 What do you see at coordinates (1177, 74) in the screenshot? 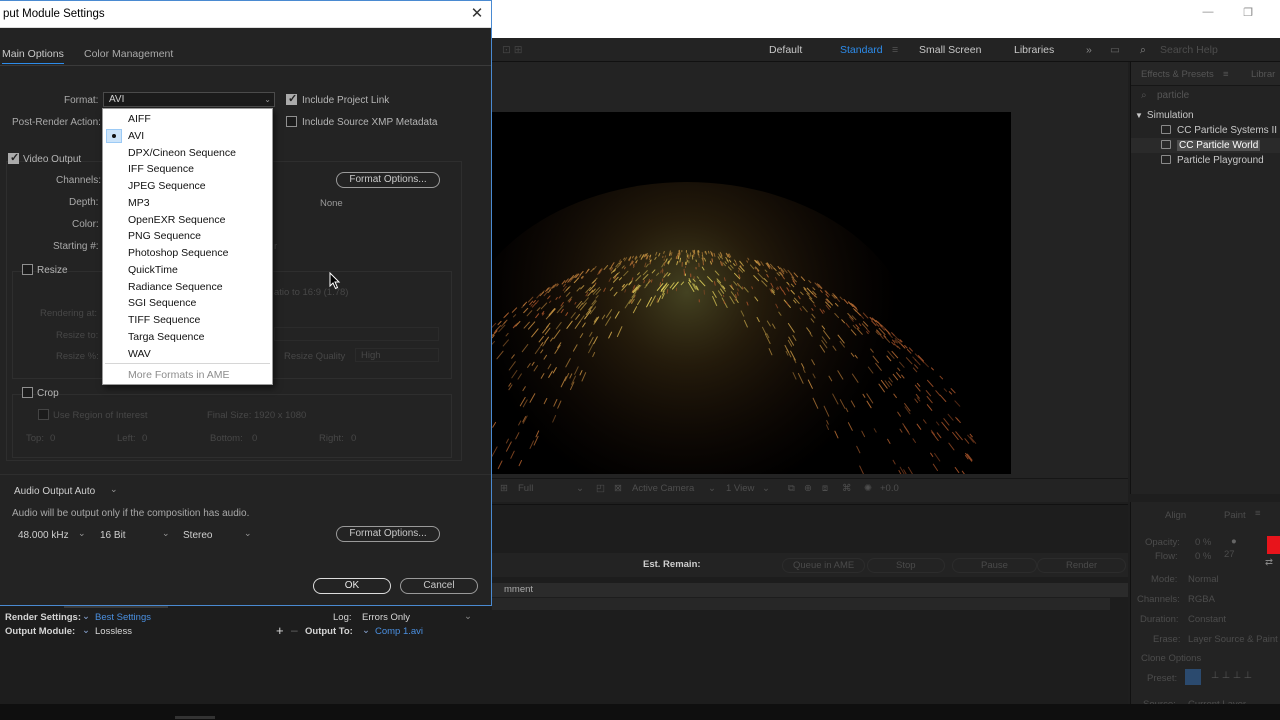
I see `tab-effects-presets: Effects & Presets` at bounding box center [1177, 74].